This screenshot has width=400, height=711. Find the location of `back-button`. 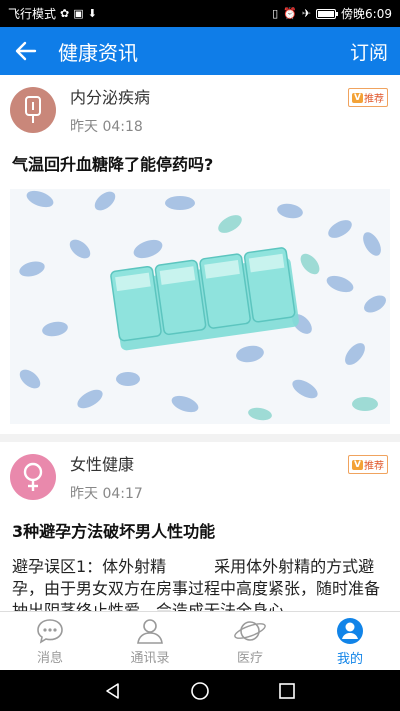

back-button is located at coordinates (26, 51).